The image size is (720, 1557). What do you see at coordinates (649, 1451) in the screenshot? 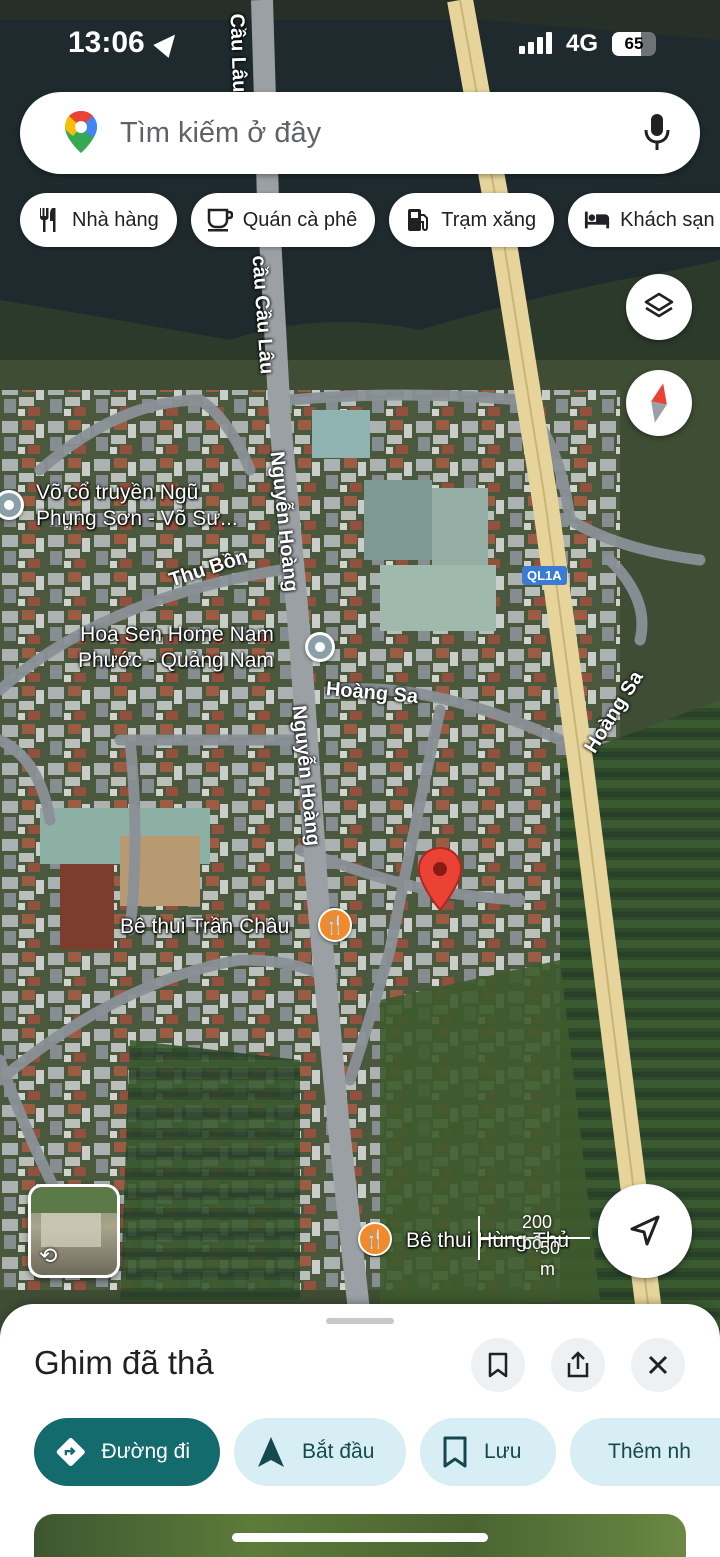
I see `action-label: Thêm nh` at bounding box center [649, 1451].